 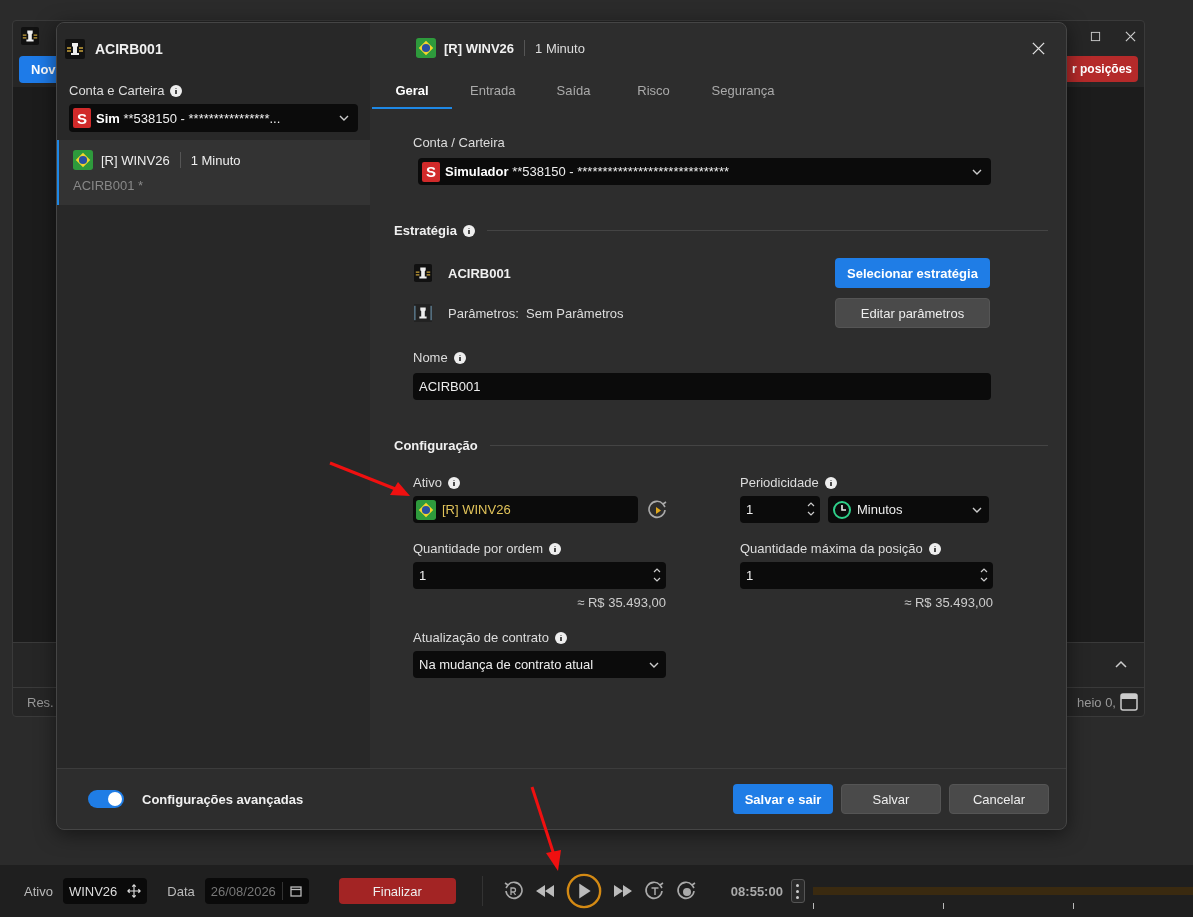 I want to click on field-label: Ativo, so click(x=427, y=482).